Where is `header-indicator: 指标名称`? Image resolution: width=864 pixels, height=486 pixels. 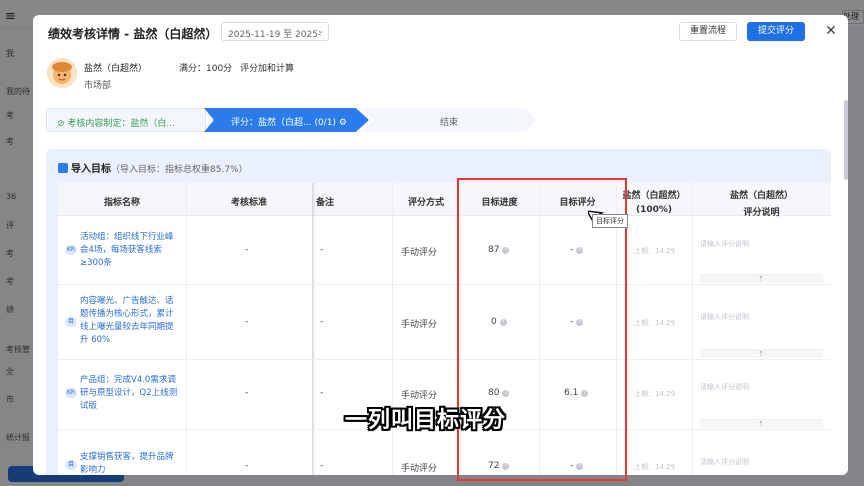 header-indicator: 指标名称 is located at coordinates (122, 199).